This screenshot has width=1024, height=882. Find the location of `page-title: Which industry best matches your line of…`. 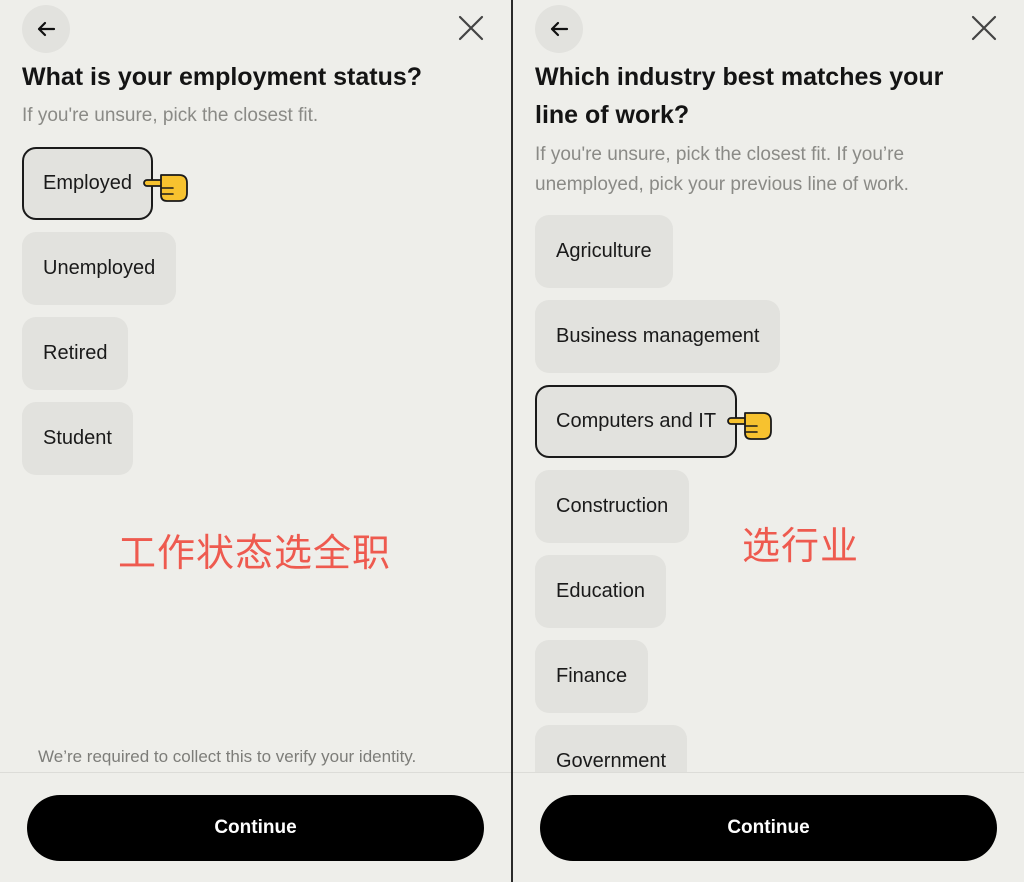

page-title: Which industry best matches your line of… is located at coordinates (739, 96).